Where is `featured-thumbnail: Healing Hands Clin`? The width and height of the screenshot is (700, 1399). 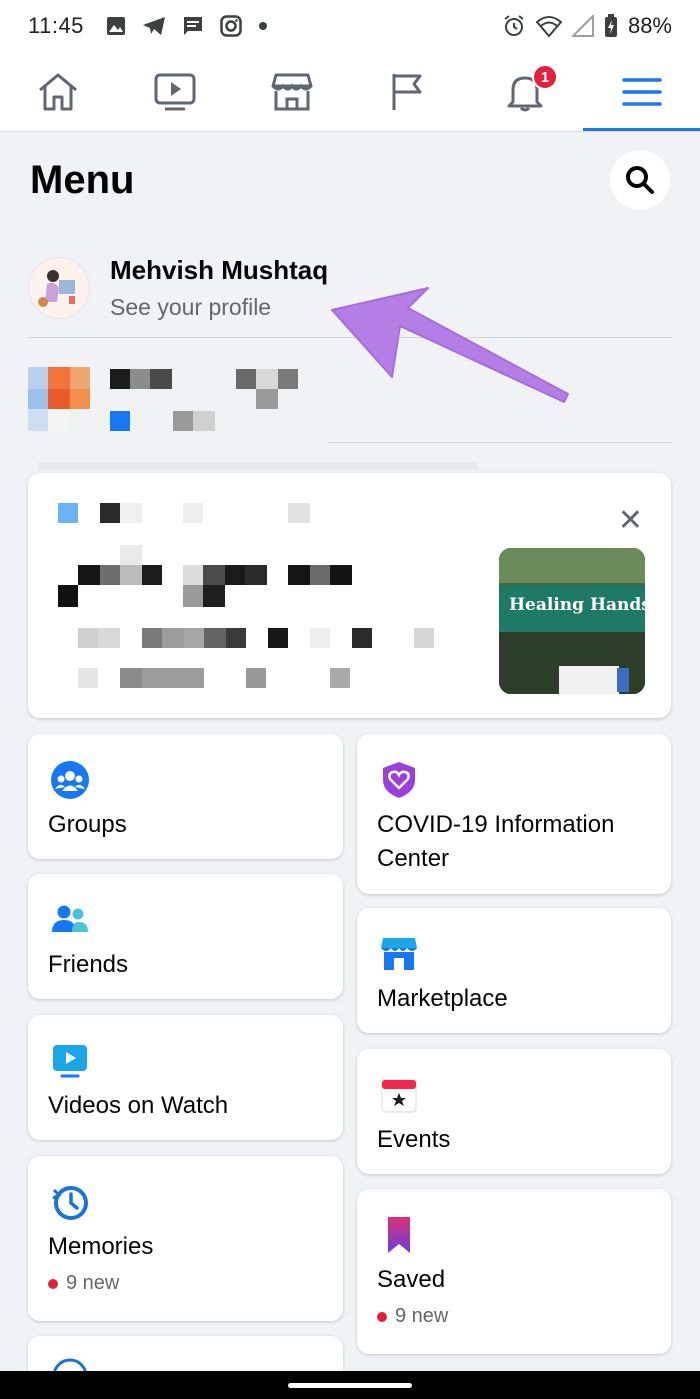 featured-thumbnail: Healing Hands Clin is located at coordinates (572, 621).